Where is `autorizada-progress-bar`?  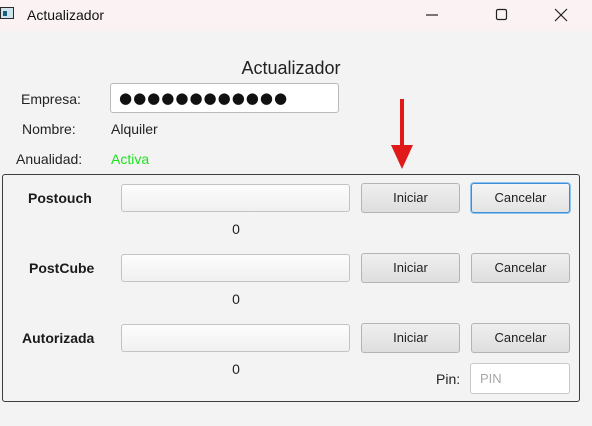
autorizada-progress-bar is located at coordinates (235, 338).